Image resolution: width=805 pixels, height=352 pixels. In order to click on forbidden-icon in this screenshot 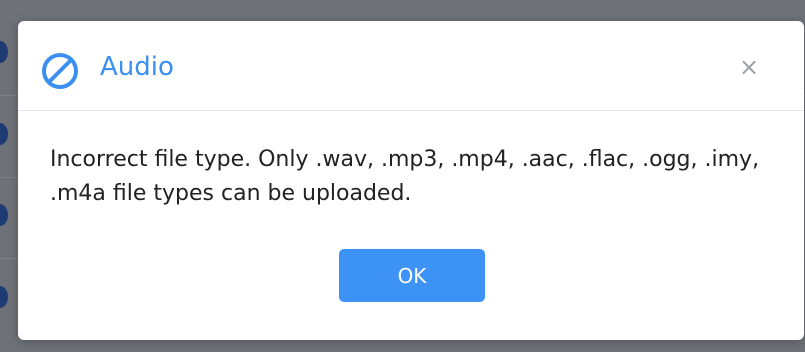, I will do `click(60, 71)`.